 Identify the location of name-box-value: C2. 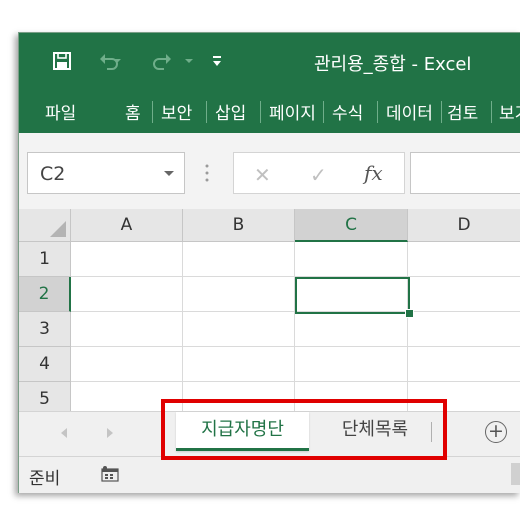
(53, 174).